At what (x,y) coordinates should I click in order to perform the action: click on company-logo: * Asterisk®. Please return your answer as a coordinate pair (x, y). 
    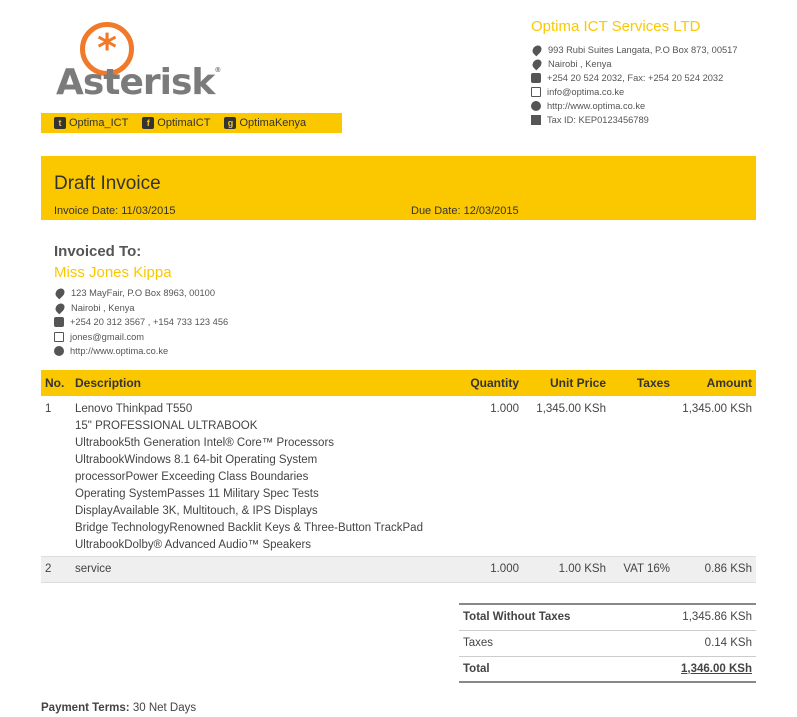
    Looking at the image, I should click on (138, 64).